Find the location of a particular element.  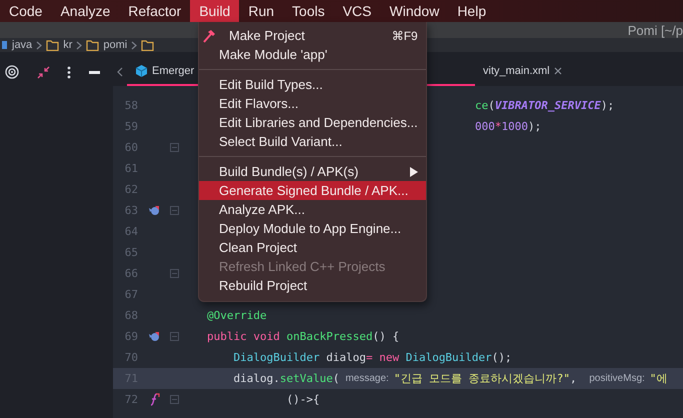

line-number: 70 is located at coordinates (131, 357).